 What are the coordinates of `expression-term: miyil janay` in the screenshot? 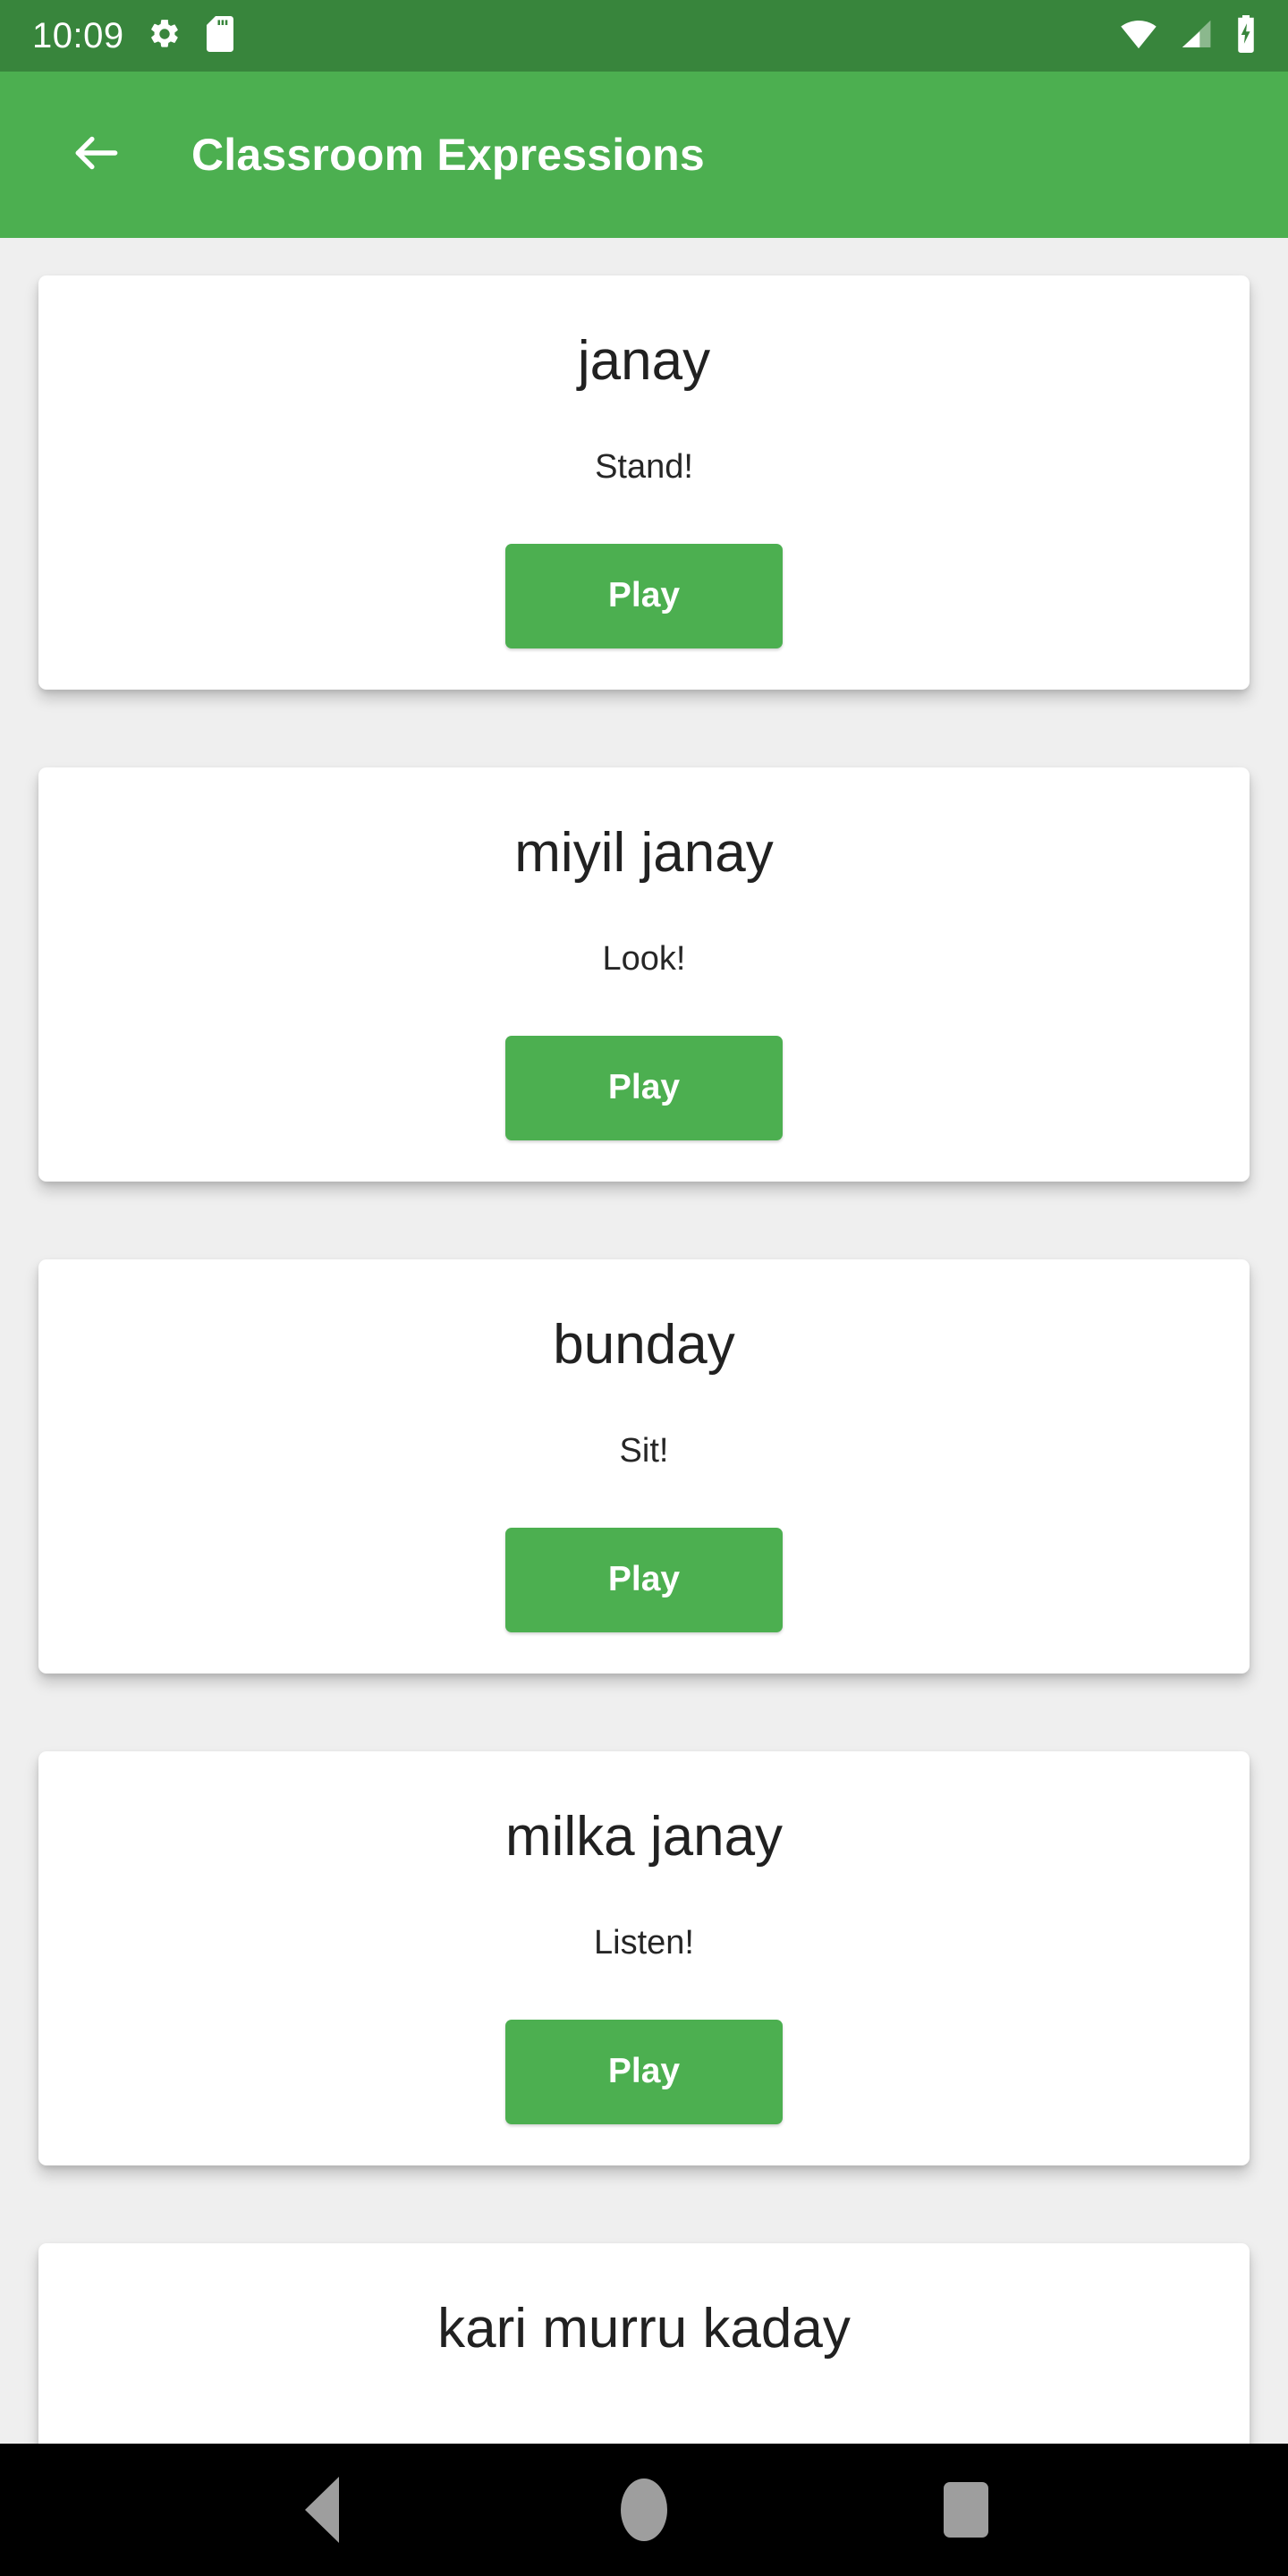 It's located at (644, 853).